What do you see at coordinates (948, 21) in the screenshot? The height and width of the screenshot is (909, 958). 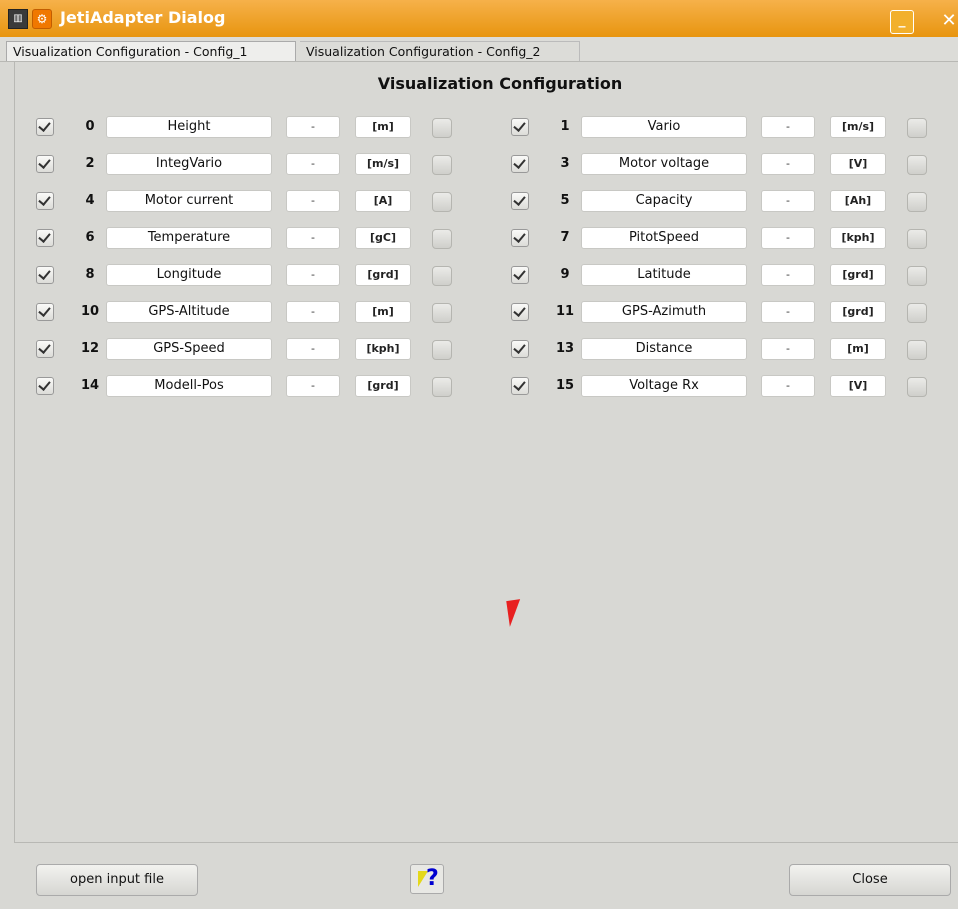 I see `close-window-button: ✕` at bounding box center [948, 21].